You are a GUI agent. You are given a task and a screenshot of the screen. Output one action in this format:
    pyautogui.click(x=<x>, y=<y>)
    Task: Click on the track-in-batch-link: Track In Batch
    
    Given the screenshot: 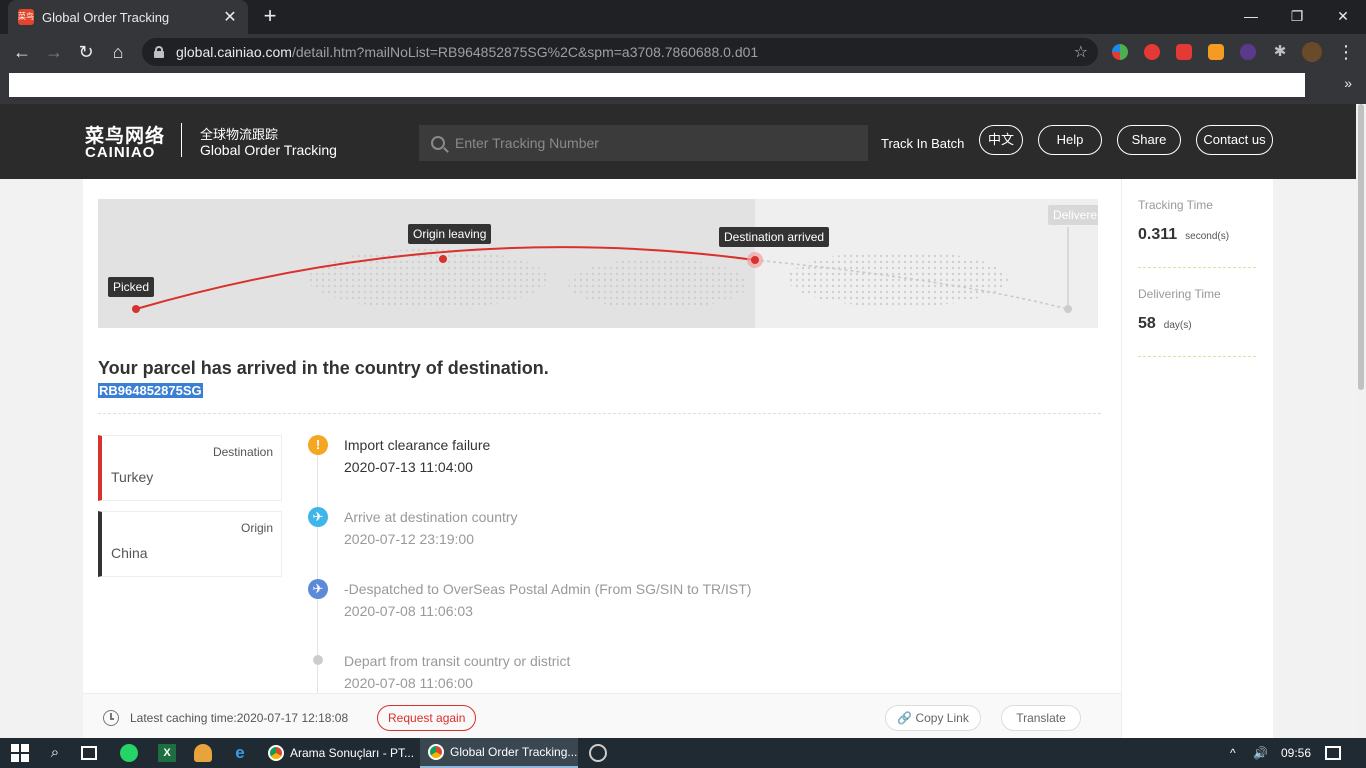 What is the action you would take?
    pyautogui.click(x=922, y=143)
    